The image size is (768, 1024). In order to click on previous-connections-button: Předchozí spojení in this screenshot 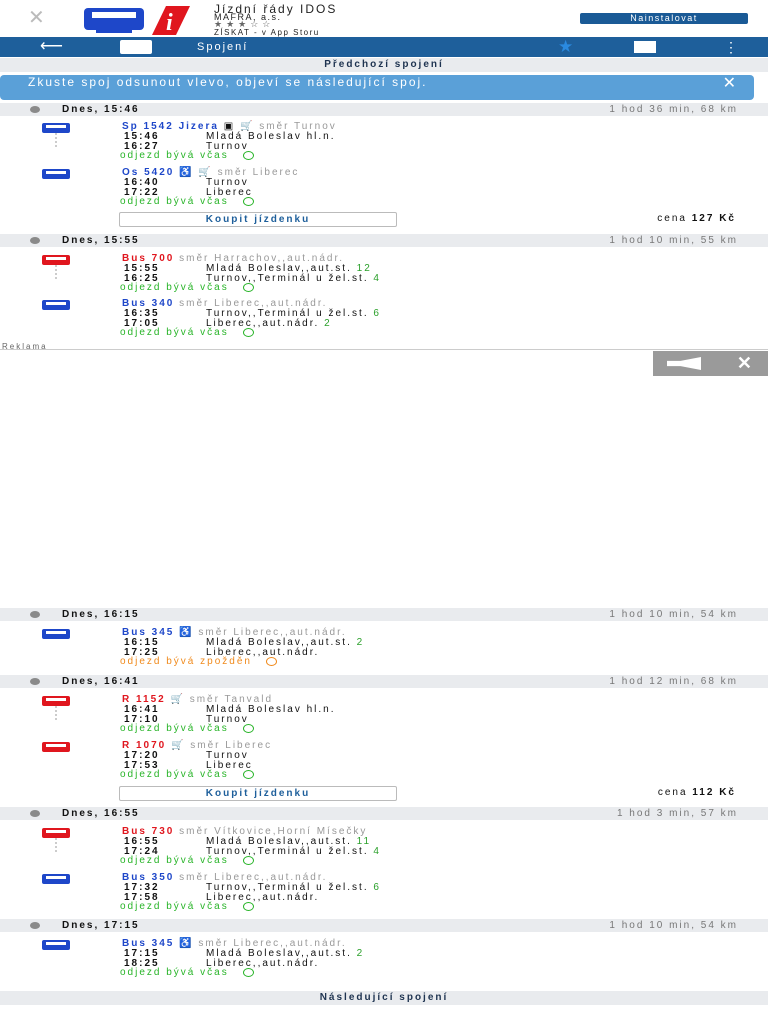, I will do `click(384, 65)`.